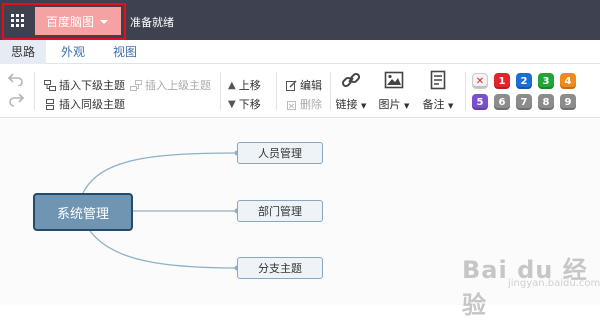 This screenshot has width=600, height=320. What do you see at coordinates (394, 80) in the screenshot?
I see `image-icon` at bounding box center [394, 80].